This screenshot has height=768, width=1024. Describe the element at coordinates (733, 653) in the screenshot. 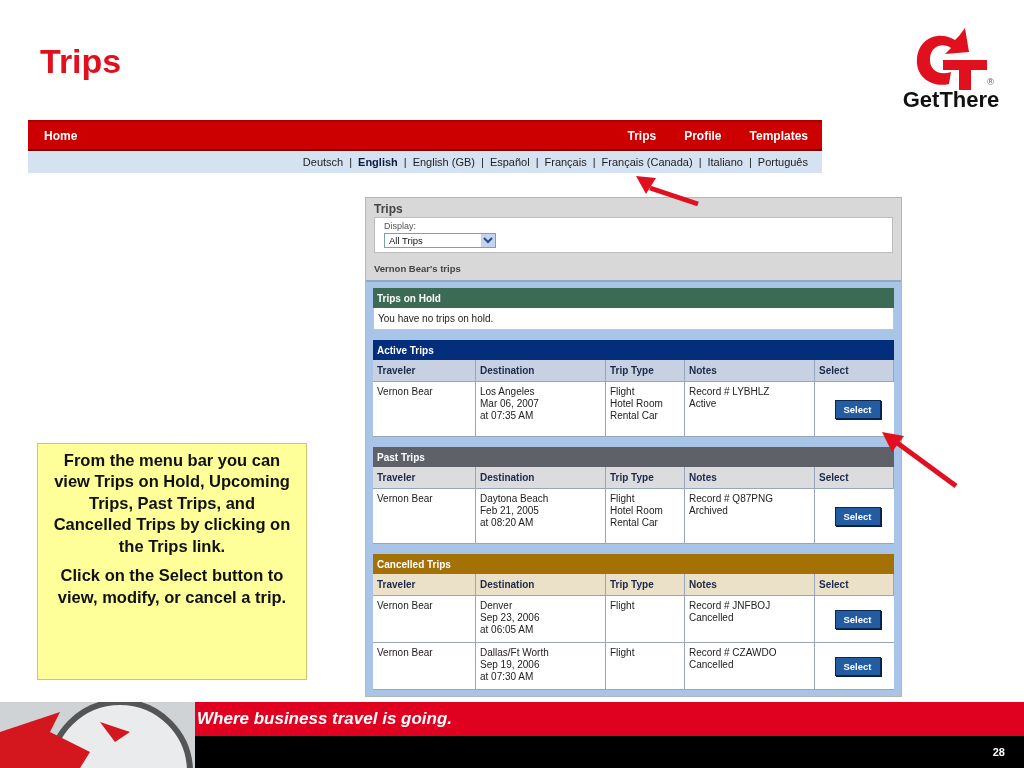

I see `cell-text: Record # CZAWDO` at that location.